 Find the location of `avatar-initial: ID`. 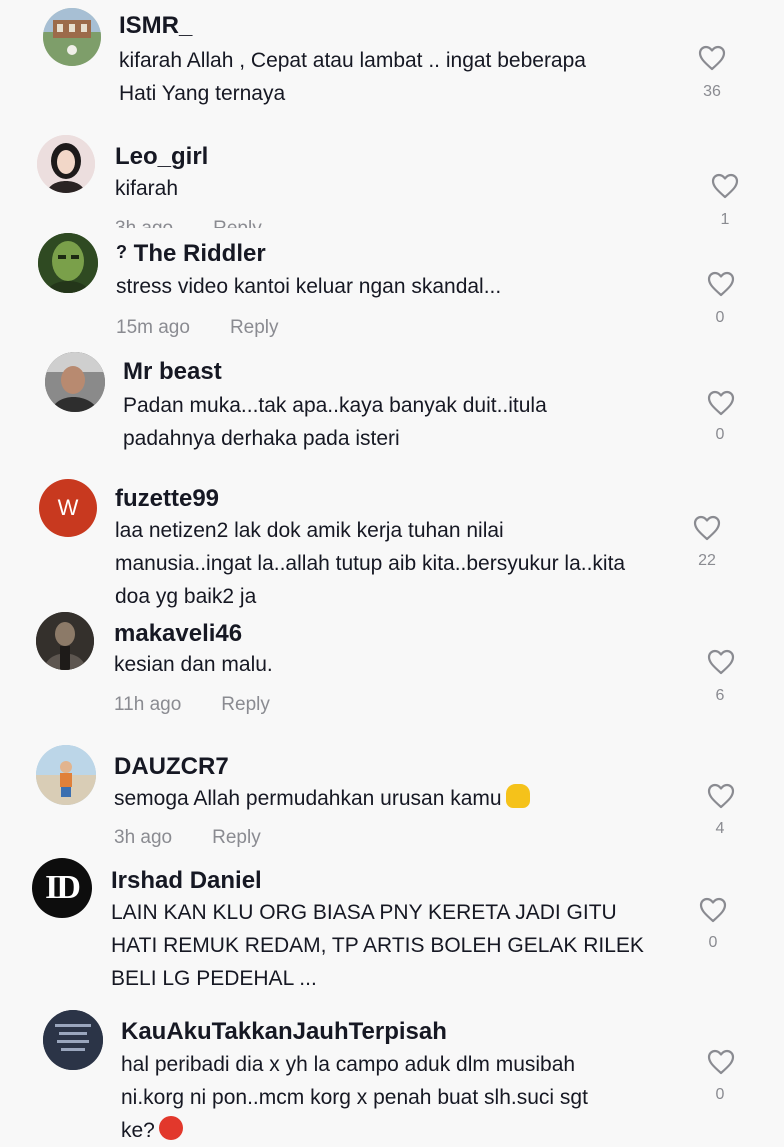

avatar-initial: ID is located at coordinates (63, 887).